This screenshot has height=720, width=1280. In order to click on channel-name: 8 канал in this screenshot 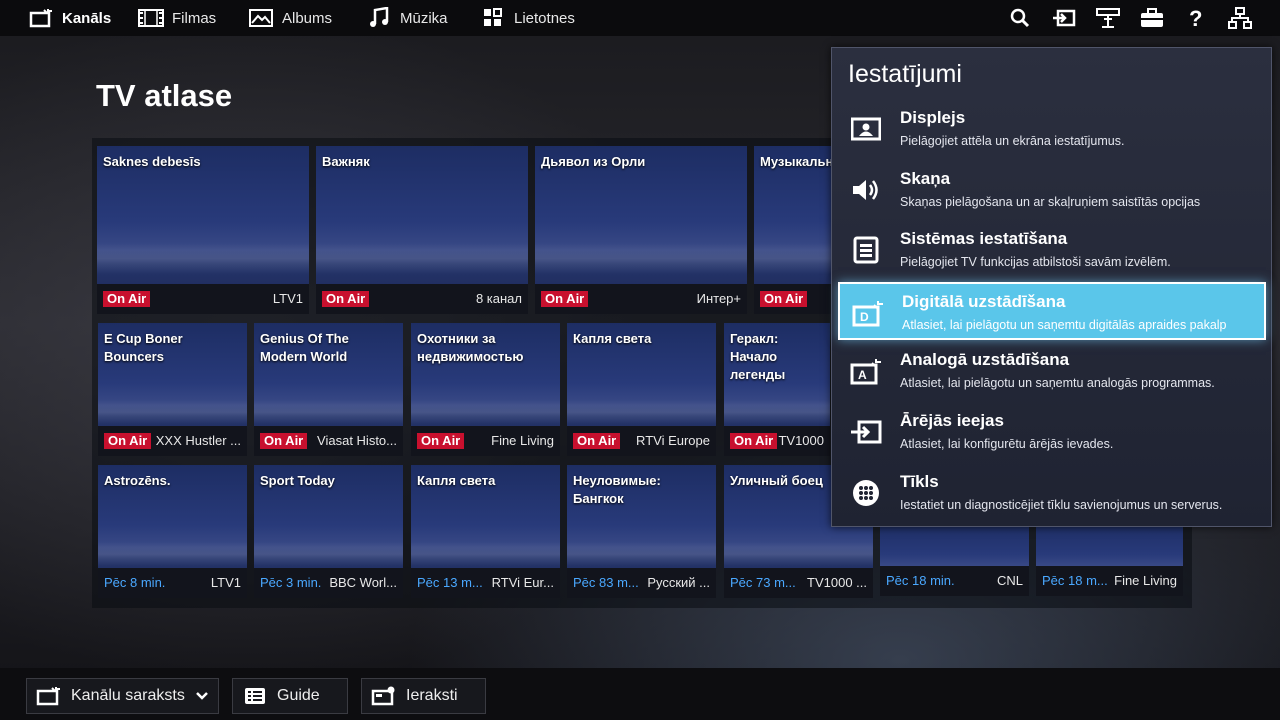, I will do `click(498, 298)`.